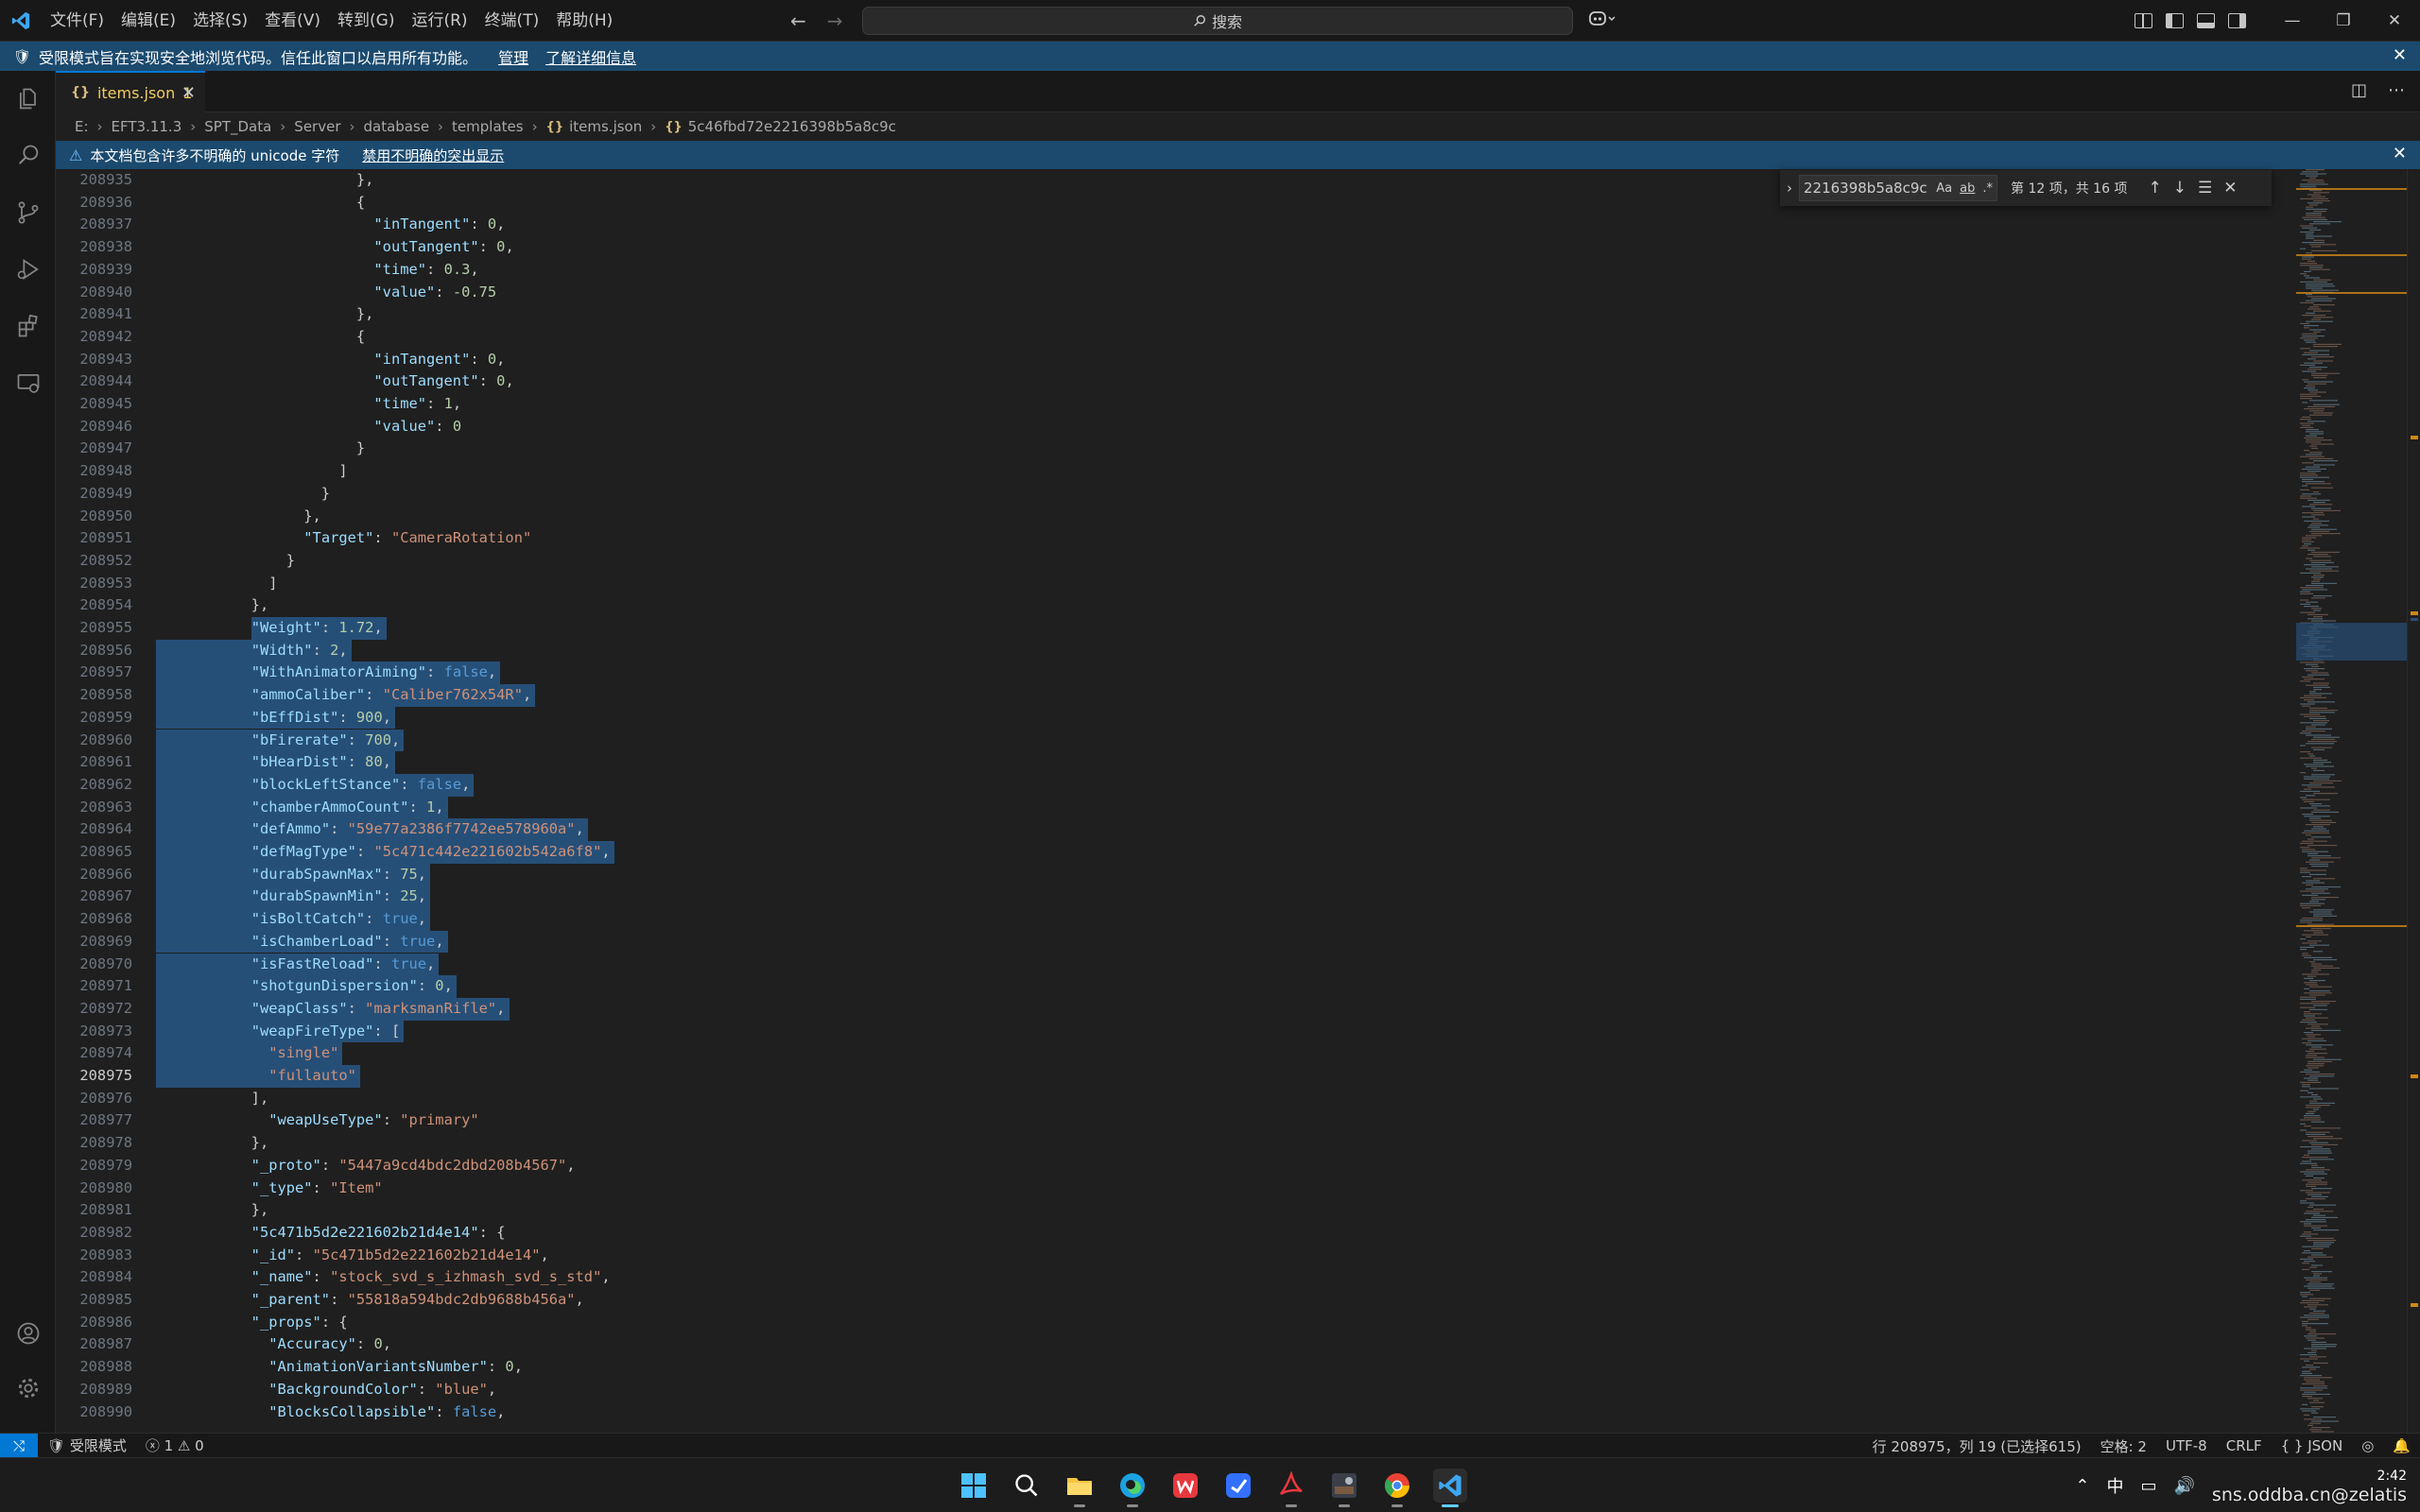  Describe the element at coordinates (1176, 225) in the screenshot. I see `code-line: 208937 "inTangent": 0,` at that location.